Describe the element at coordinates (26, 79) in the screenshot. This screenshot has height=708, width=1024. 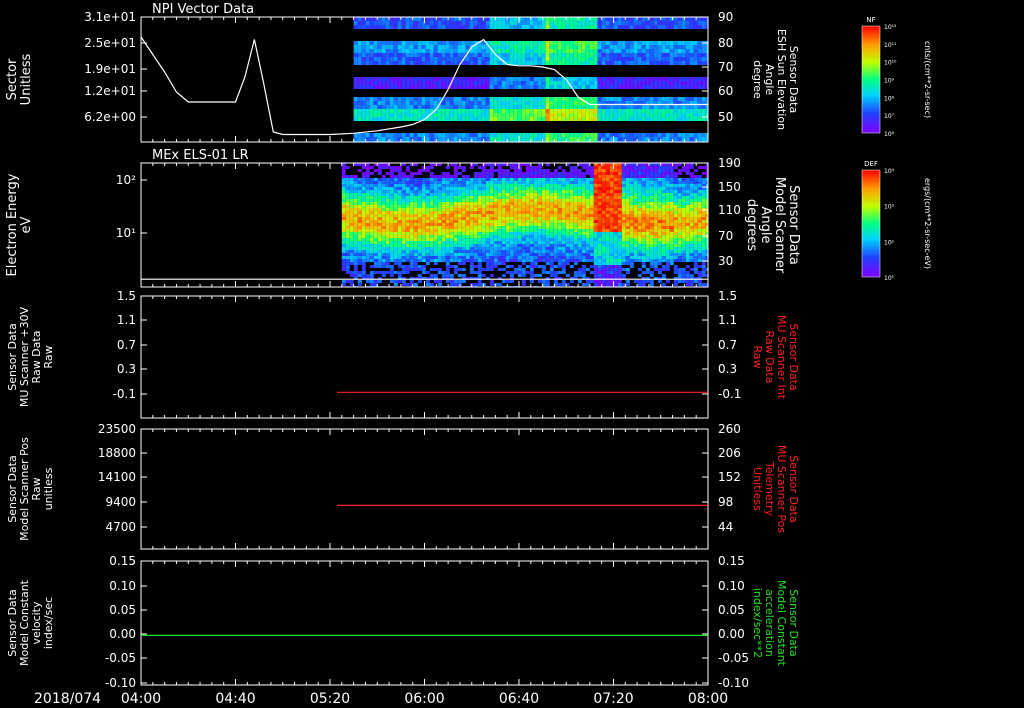
I see `label-line: Unitless` at that location.